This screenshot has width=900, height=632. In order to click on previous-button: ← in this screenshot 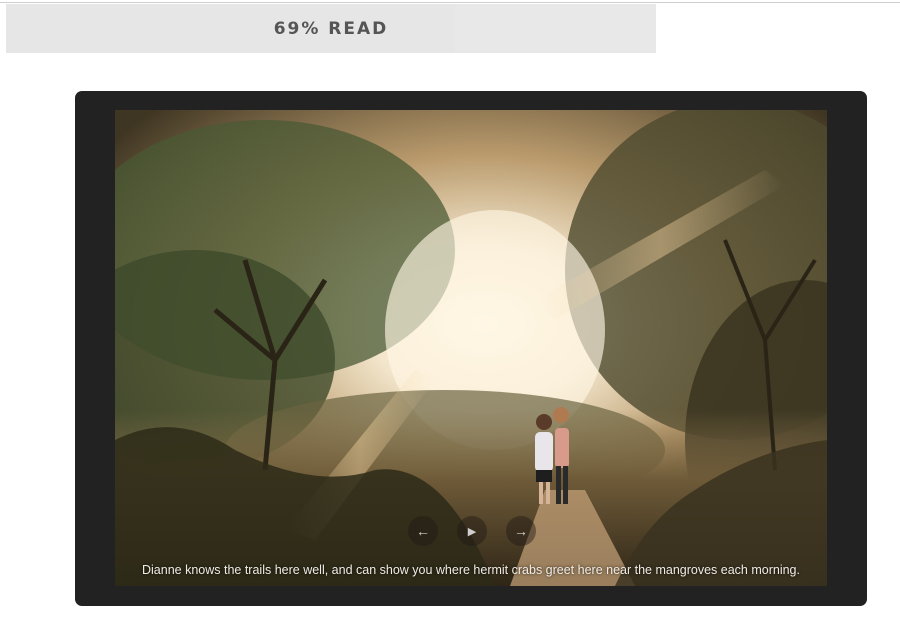, I will do `click(423, 531)`.